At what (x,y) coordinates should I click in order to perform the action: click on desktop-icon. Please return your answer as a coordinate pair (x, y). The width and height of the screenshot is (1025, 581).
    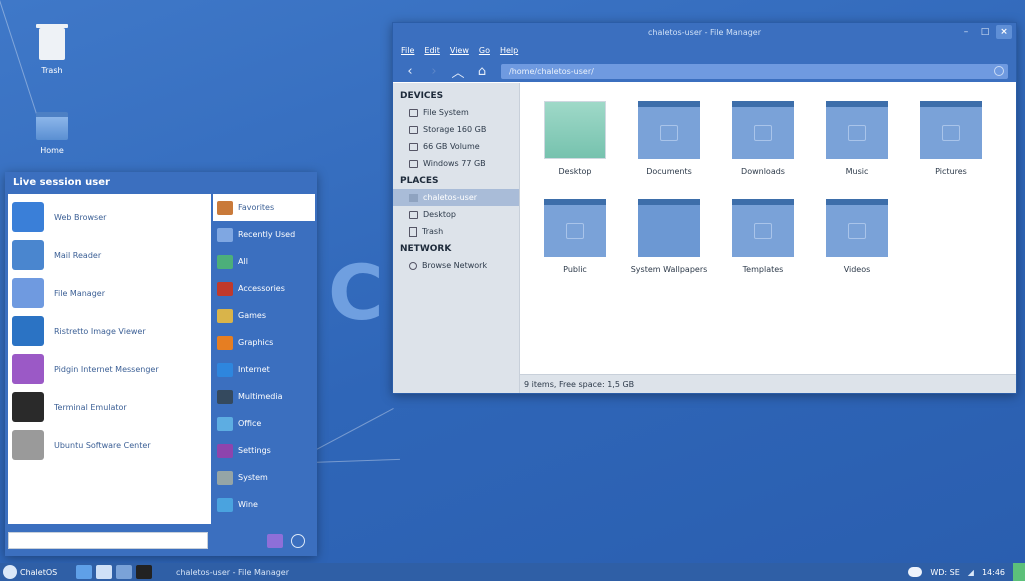
    Looking at the image, I should click on (413, 214).